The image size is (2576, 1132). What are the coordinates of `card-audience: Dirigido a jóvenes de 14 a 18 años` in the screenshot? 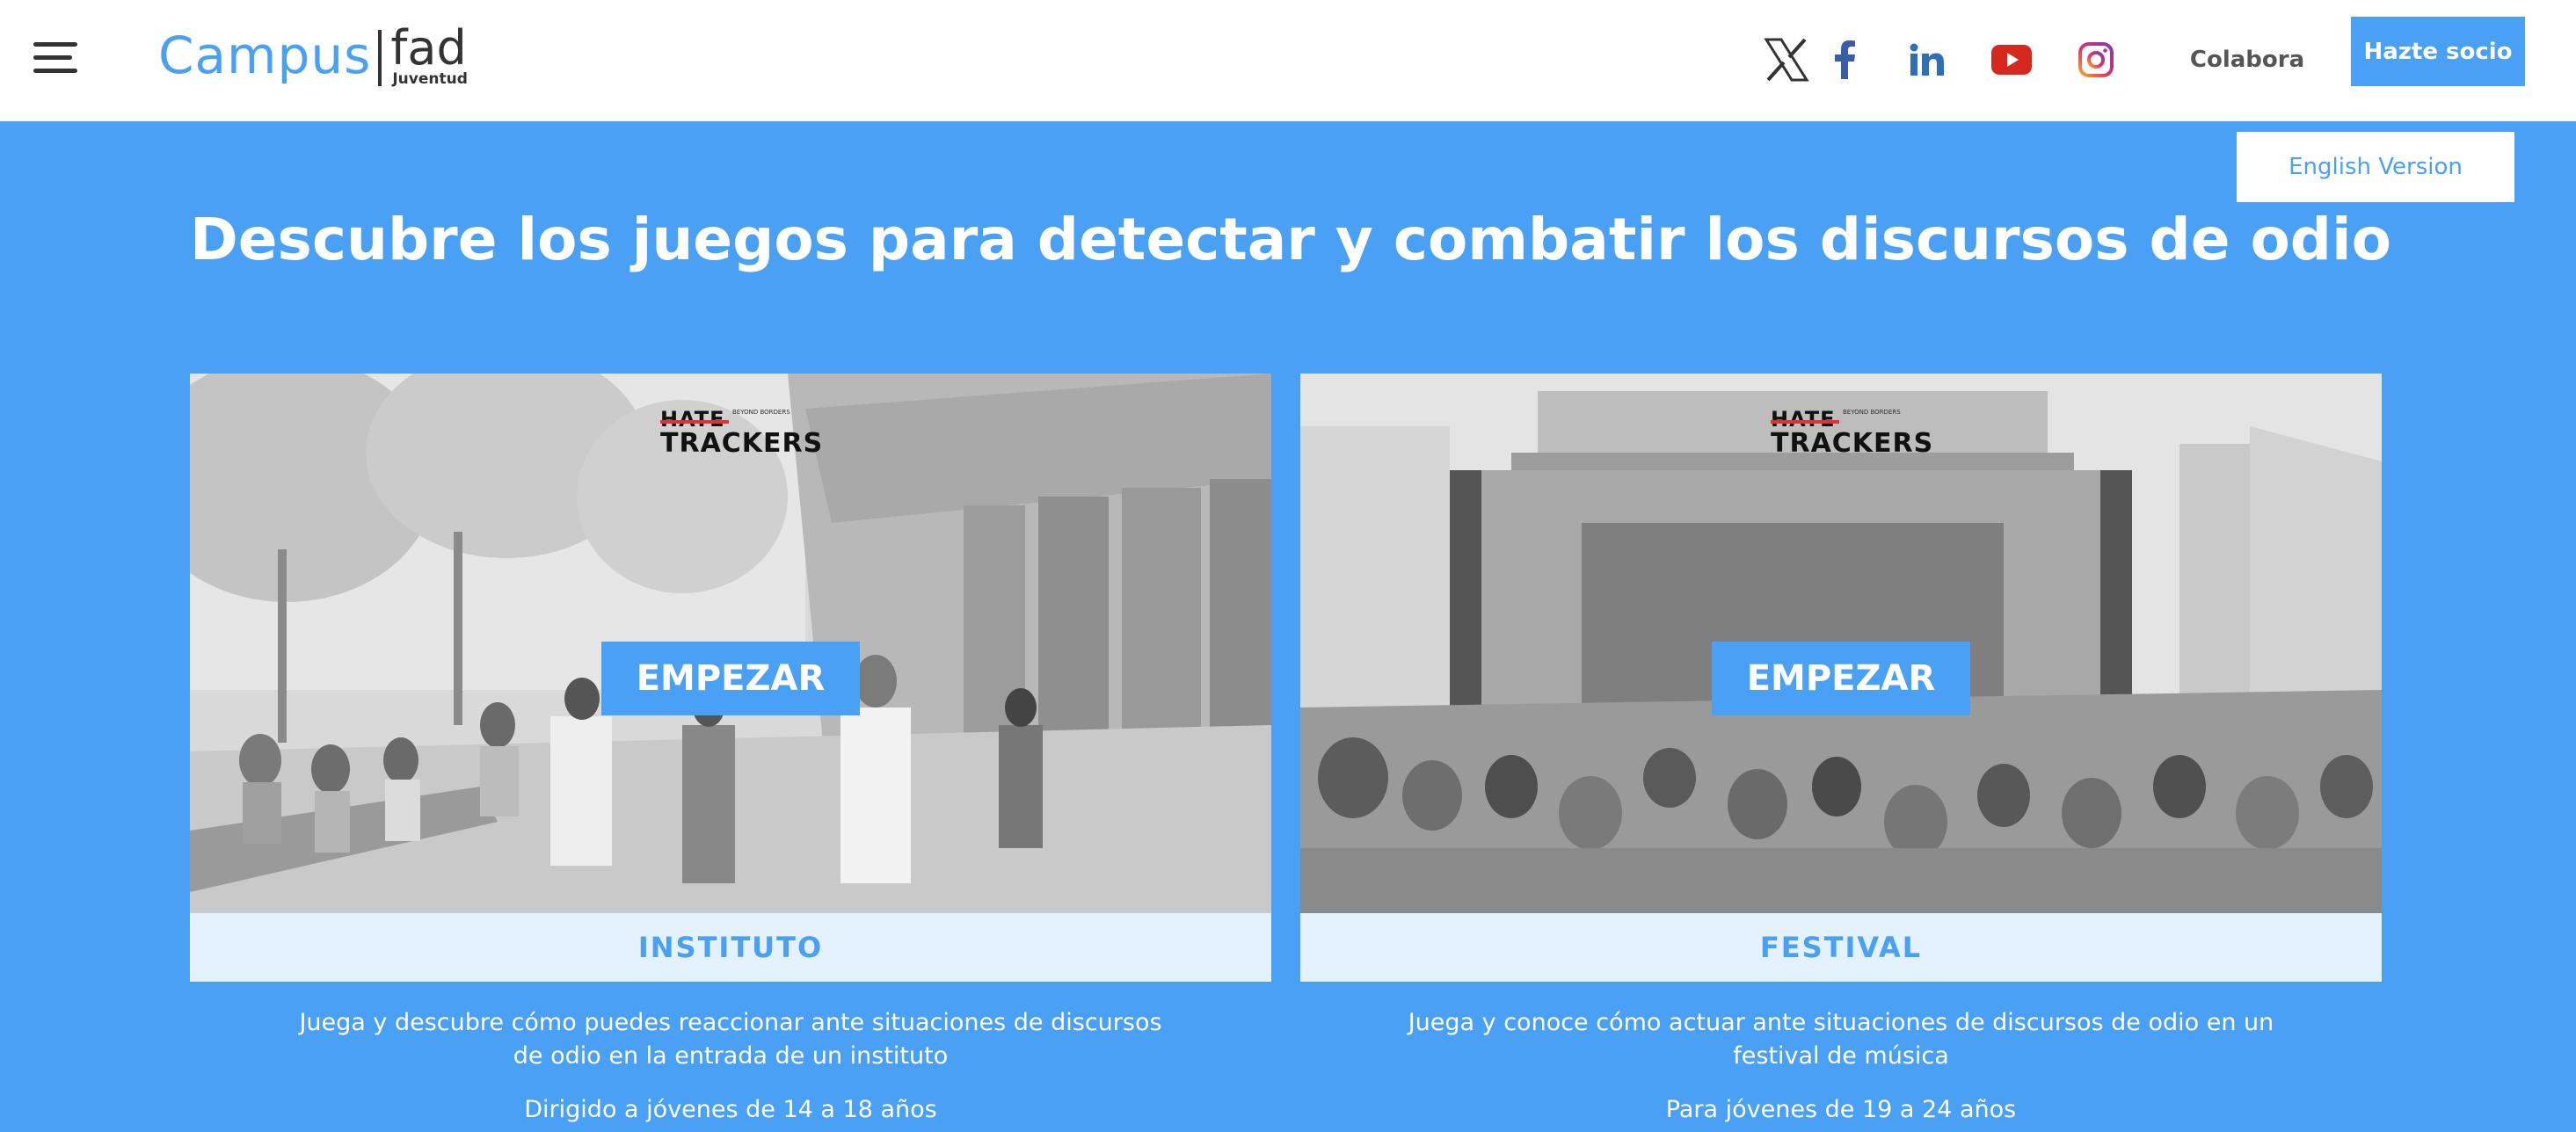 It's located at (730, 1110).